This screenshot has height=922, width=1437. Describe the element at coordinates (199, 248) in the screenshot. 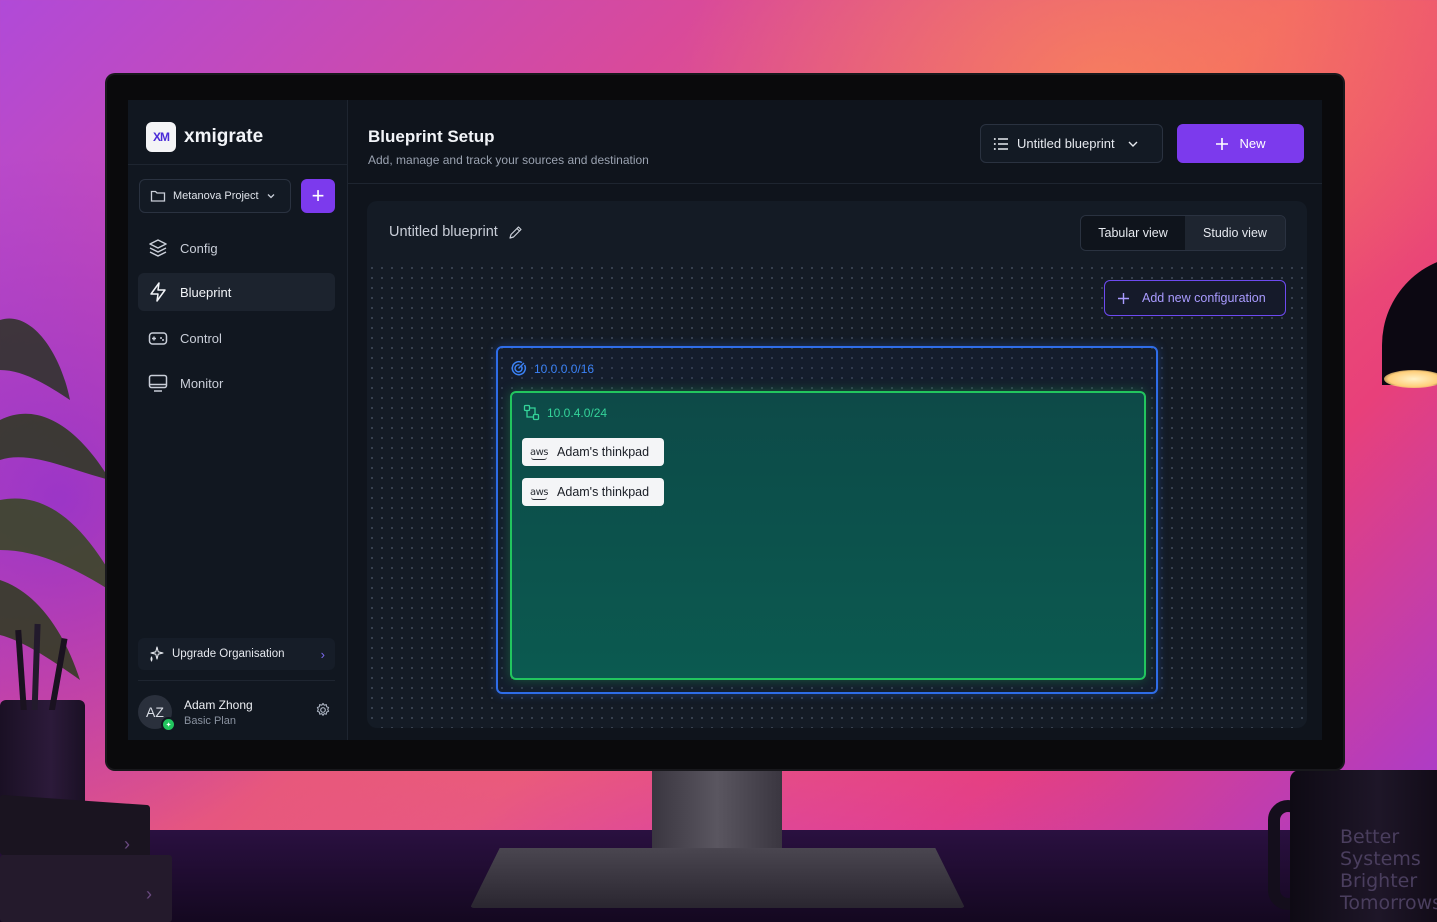

I see `sidebar-item-label: Config` at that location.